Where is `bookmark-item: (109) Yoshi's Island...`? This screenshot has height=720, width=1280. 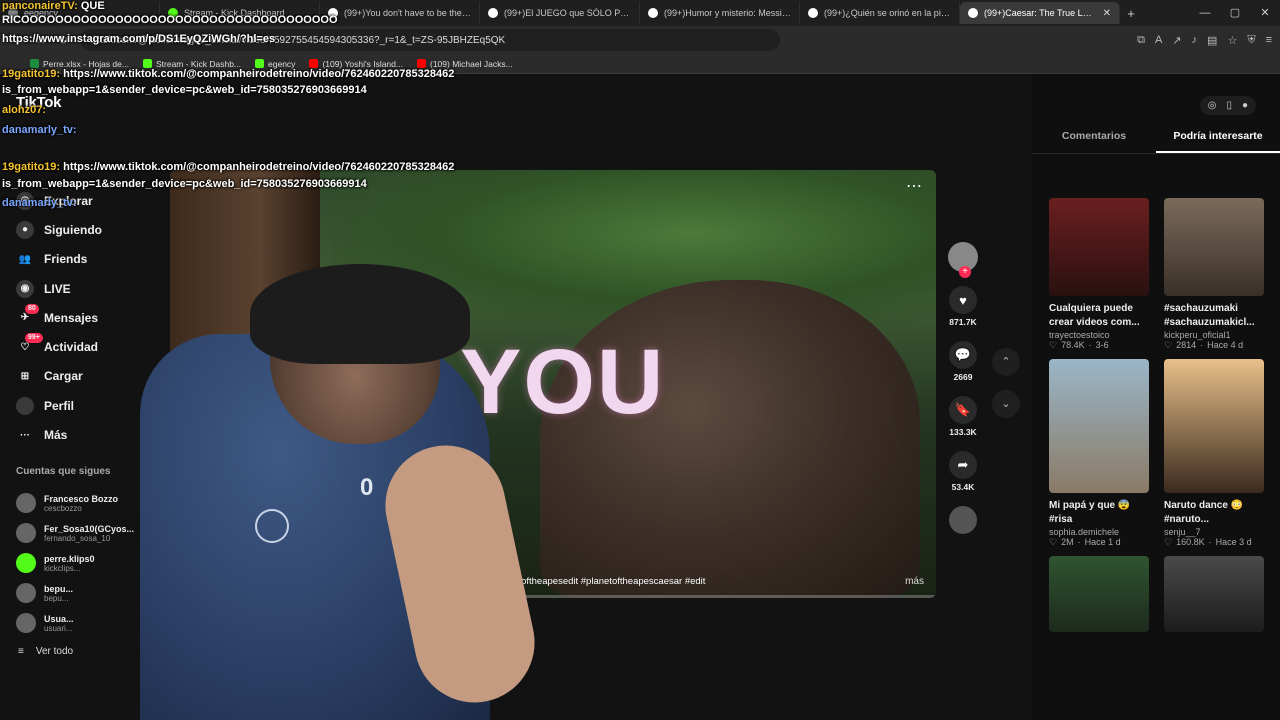
bookmark-item: (109) Yoshi's Island... is located at coordinates (356, 64).